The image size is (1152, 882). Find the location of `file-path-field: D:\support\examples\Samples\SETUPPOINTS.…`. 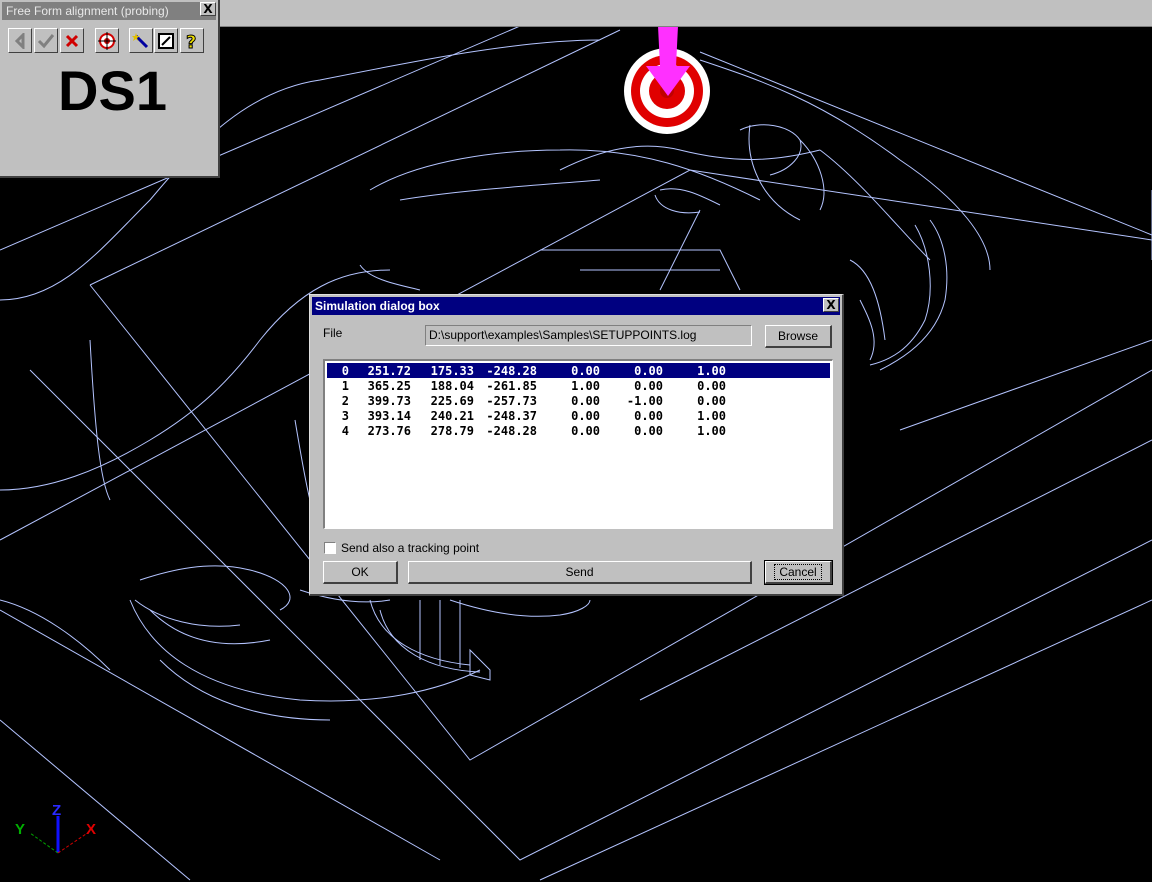

file-path-field: D:\support\examples\Samples\SETUPPOINTS.… is located at coordinates (588, 335).